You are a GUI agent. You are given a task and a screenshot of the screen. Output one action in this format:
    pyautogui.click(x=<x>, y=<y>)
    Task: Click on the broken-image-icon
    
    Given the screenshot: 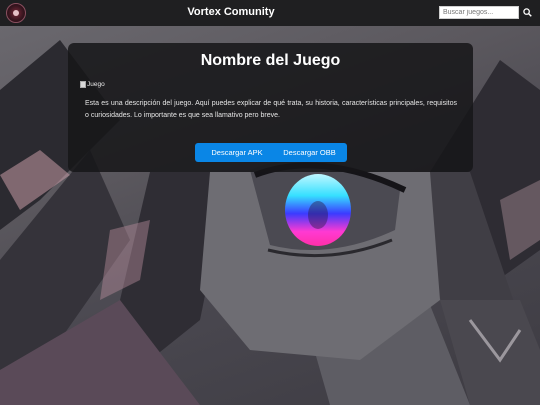 What is the action you would take?
    pyautogui.click(x=83, y=84)
    